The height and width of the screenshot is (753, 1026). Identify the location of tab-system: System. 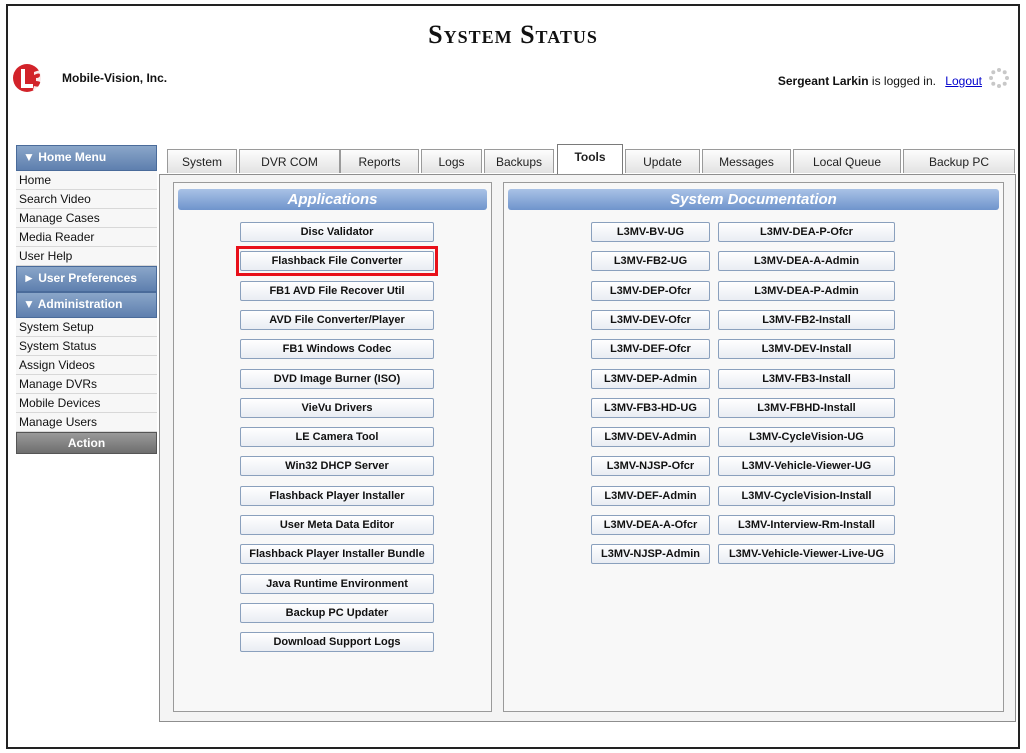
(202, 161).